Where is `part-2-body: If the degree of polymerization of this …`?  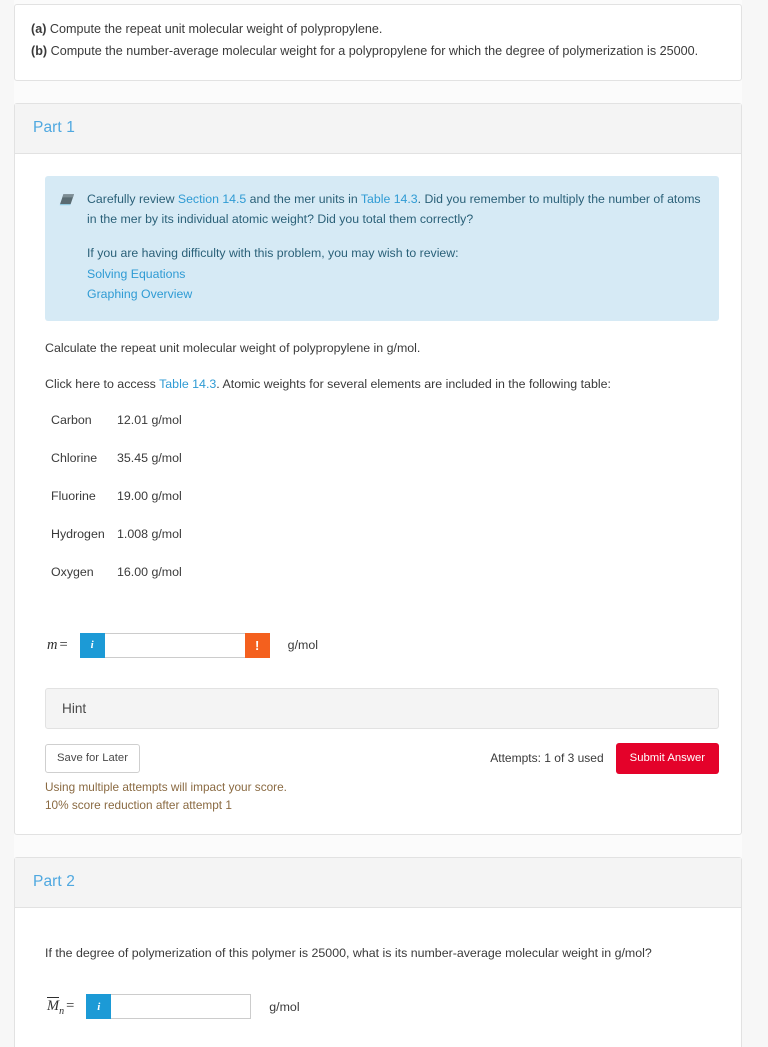
part-2-body: If the degree of polymerization of this … is located at coordinates (378, 977).